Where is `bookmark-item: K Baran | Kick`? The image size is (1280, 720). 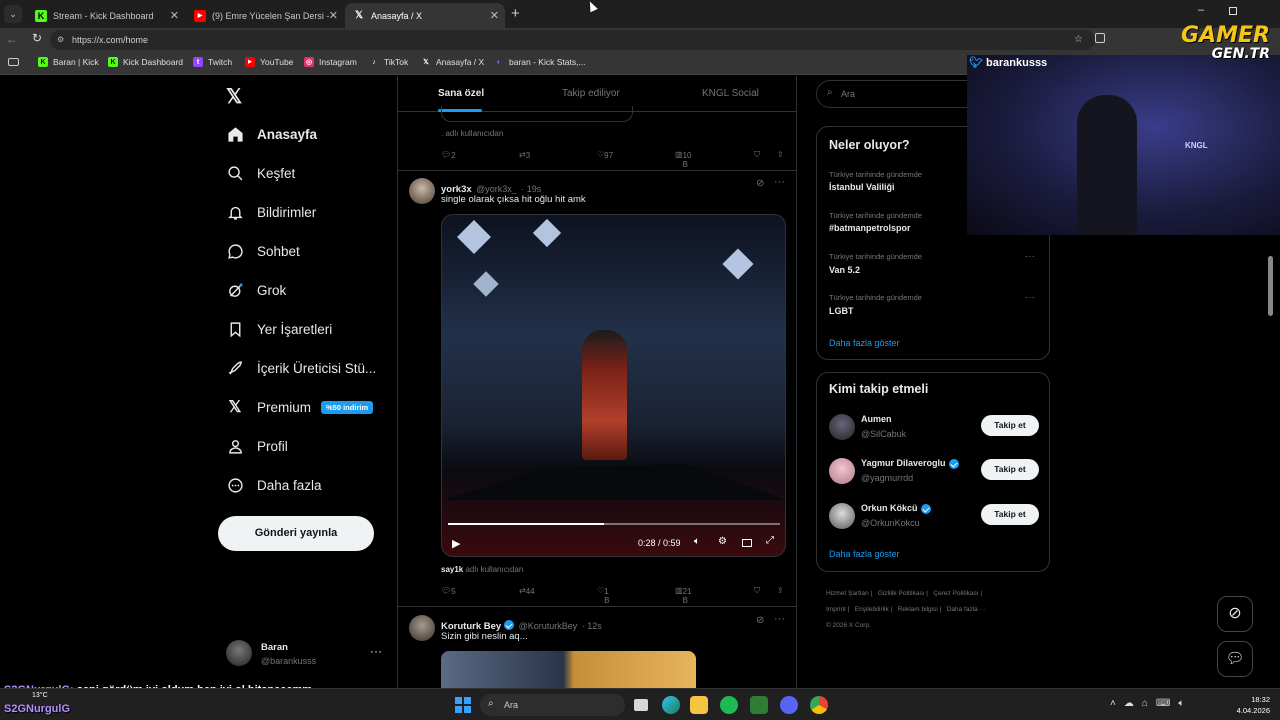
bookmark-item: K Baran | Kick is located at coordinates (68, 62).